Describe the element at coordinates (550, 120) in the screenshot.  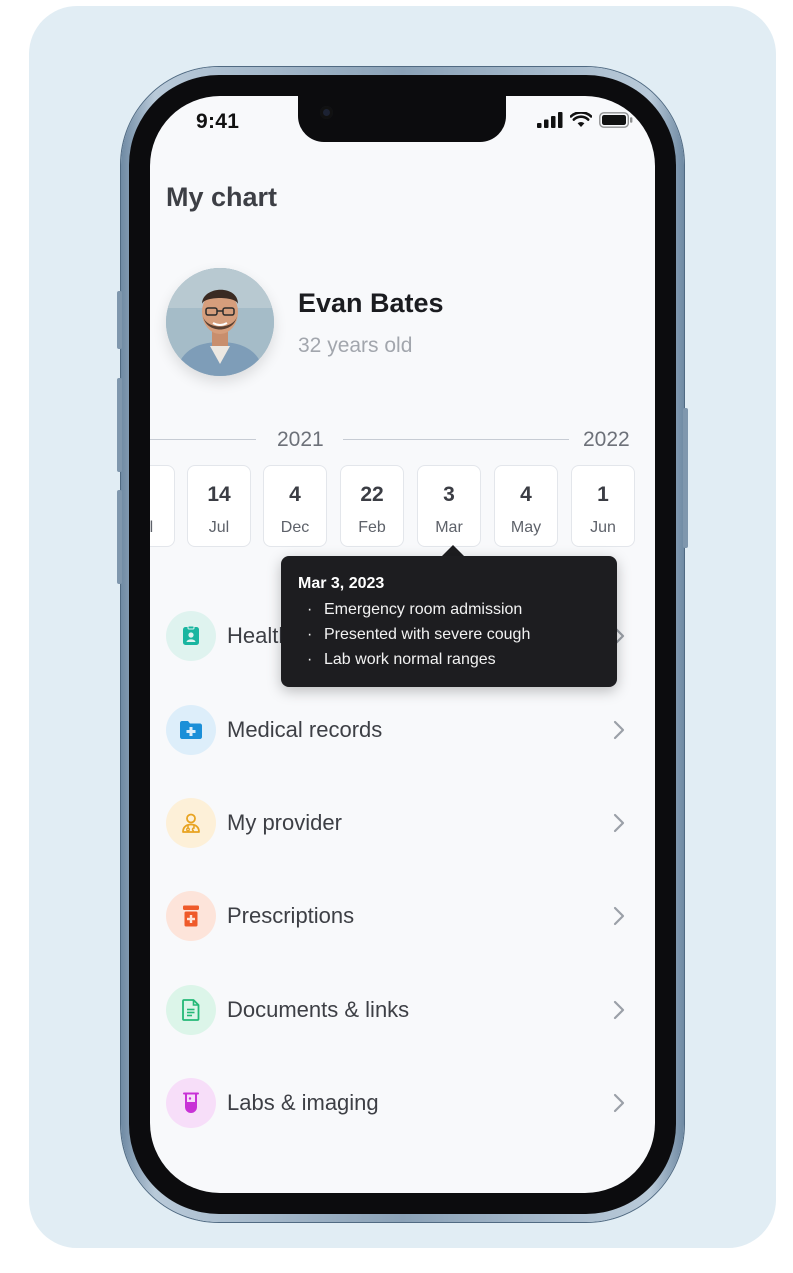
I see `signal-icon` at that location.